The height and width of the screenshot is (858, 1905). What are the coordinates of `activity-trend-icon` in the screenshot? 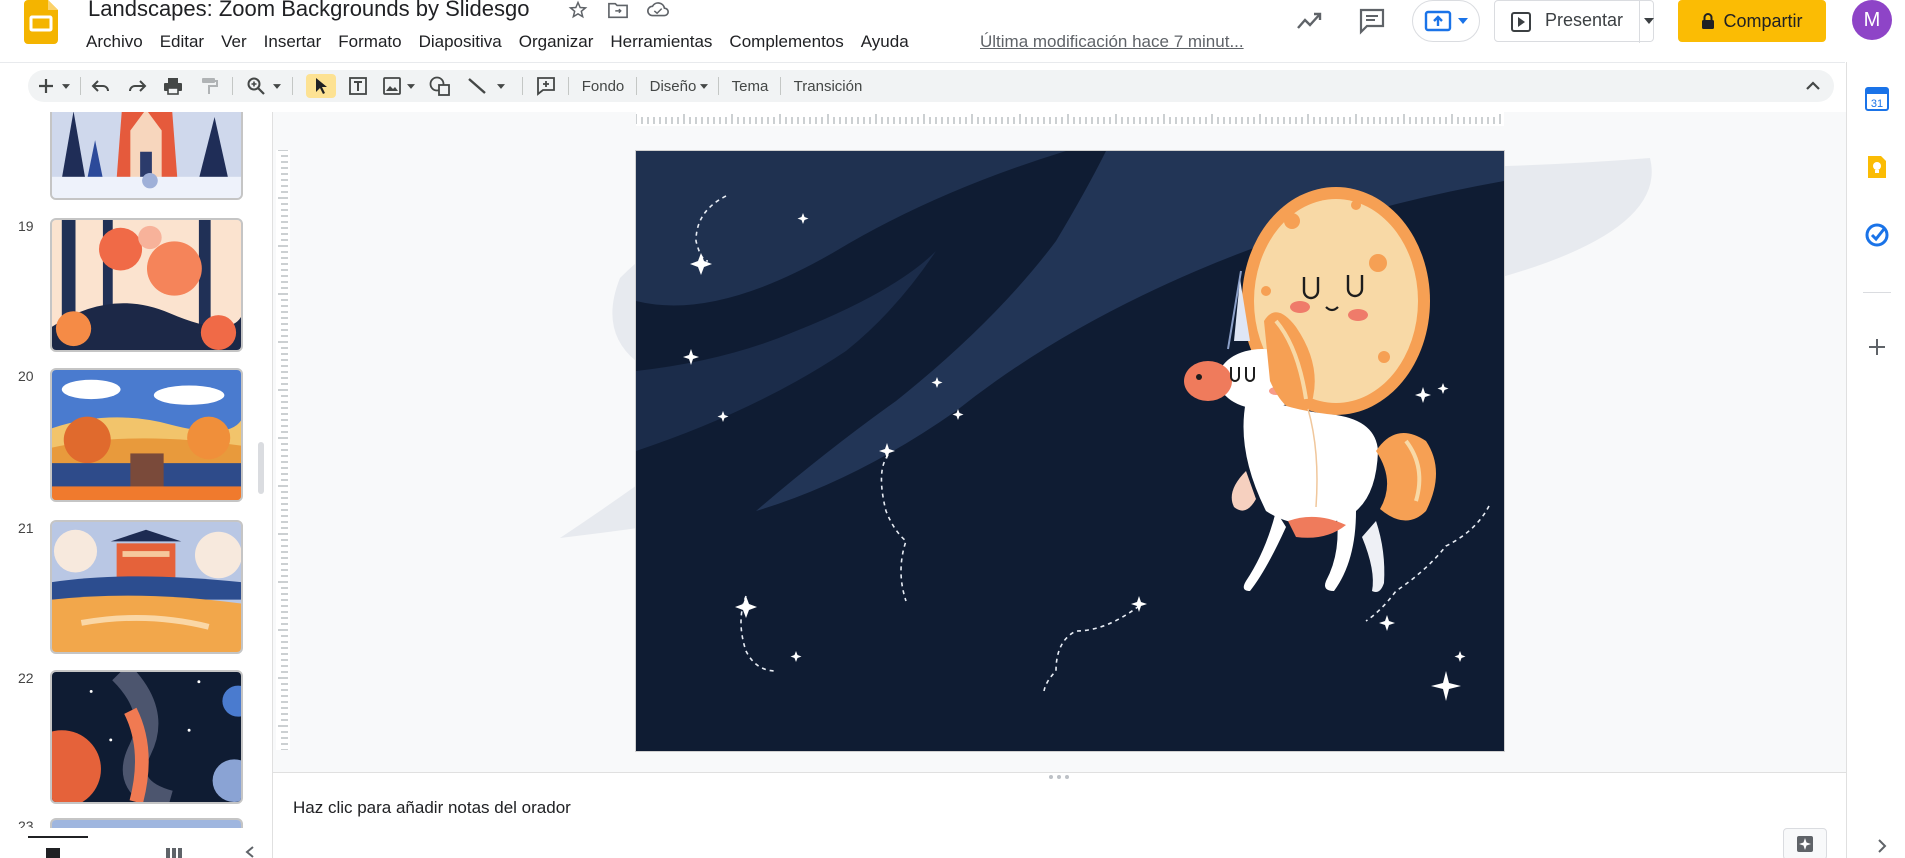 It's located at (1309, 21).